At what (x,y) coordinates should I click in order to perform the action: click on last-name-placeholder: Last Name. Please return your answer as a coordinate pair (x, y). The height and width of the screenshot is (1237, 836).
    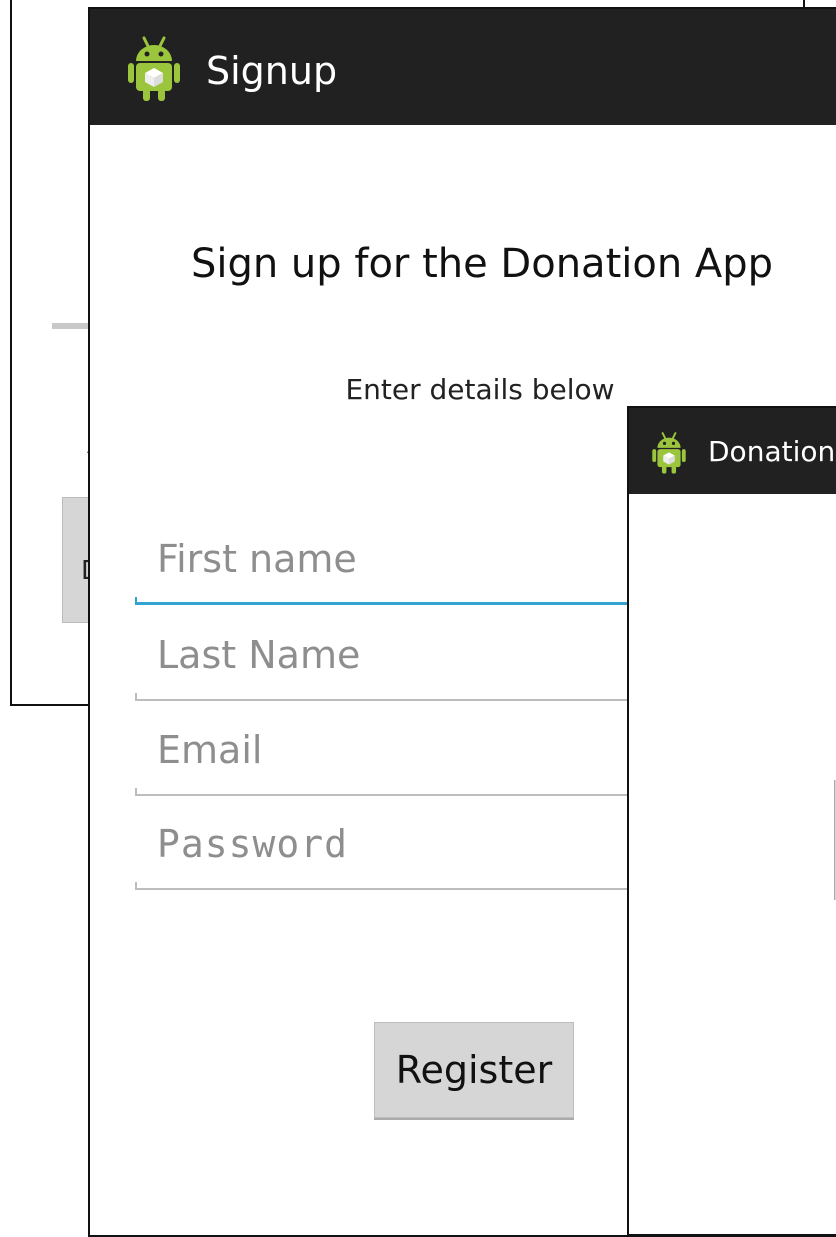
    Looking at the image, I should click on (259, 655).